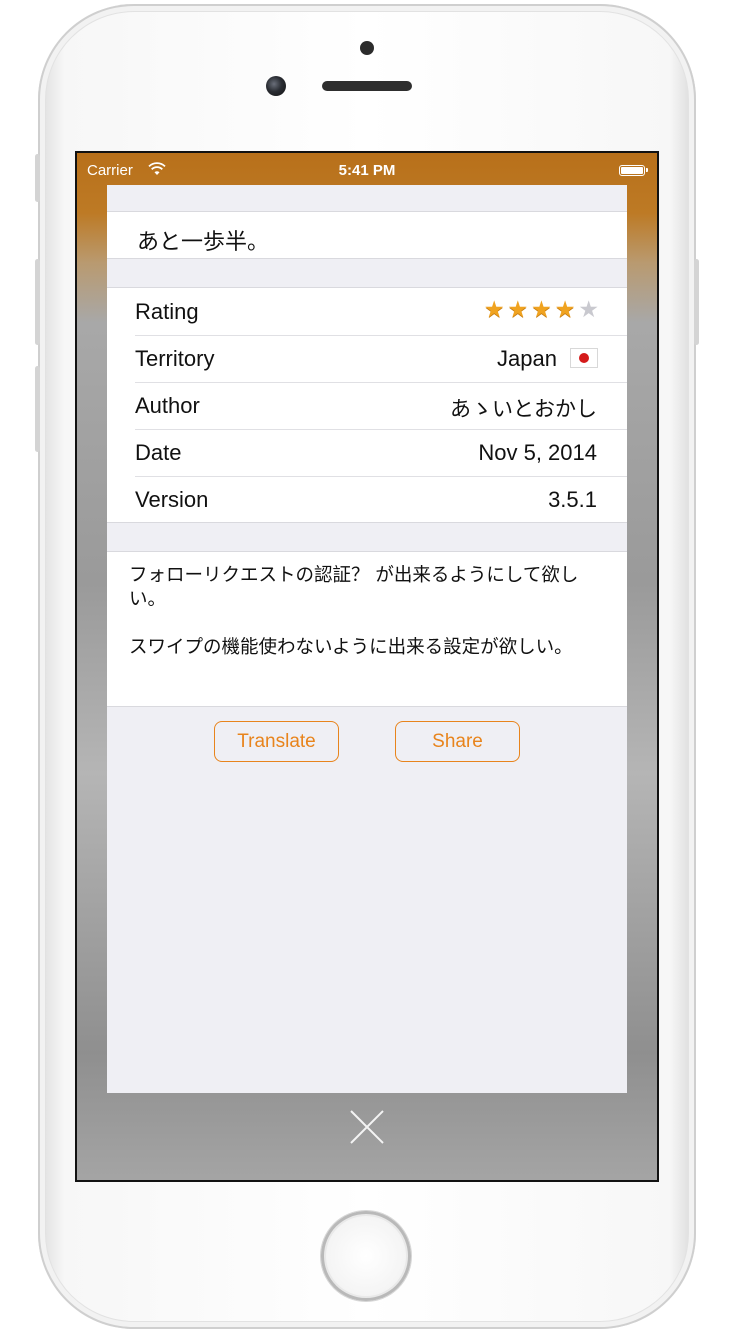 This screenshot has height=1335, width=750. I want to click on version-row: Version 3.5.1, so click(381, 499).